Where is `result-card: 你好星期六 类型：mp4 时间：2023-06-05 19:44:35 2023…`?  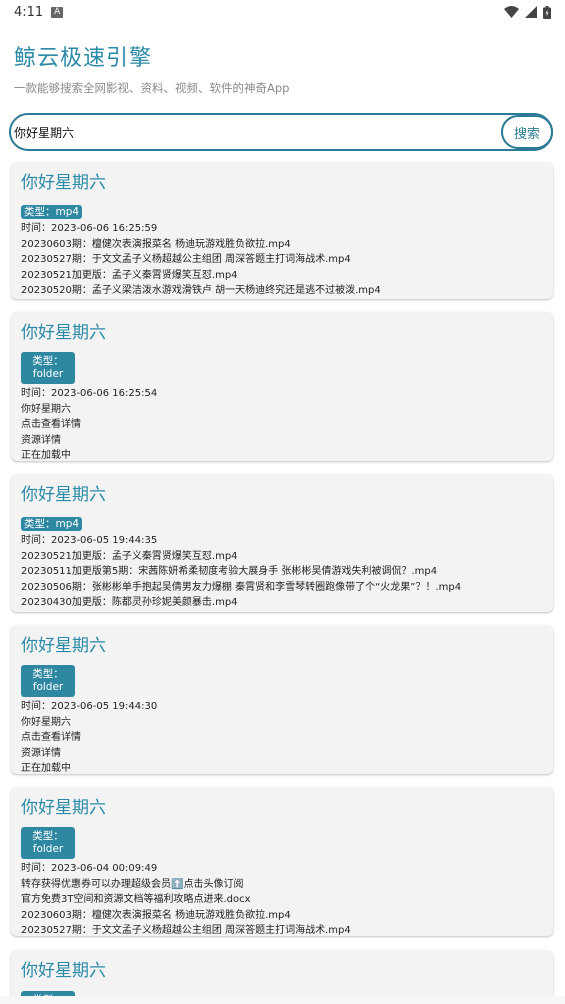
result-card: 你好星期六 类型：mp4 时间：2023-06-05 19:44:35 2023… is located at coordinates (282, 543).